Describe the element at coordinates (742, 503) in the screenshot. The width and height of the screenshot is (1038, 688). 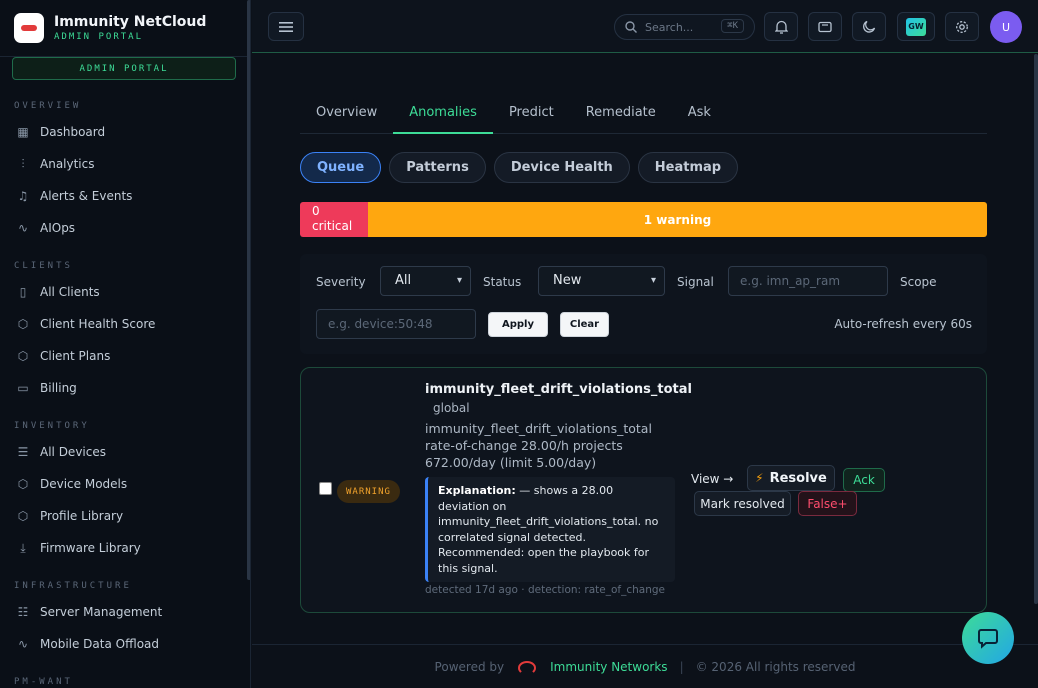
I see `mark-resolved-button: Mark resolved` at that location.